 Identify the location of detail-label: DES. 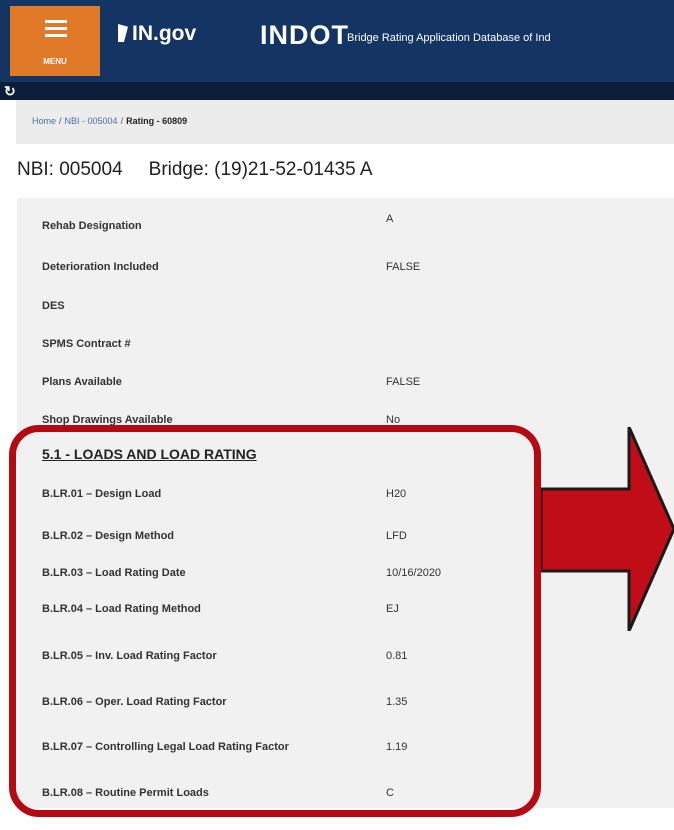
(53, 306).